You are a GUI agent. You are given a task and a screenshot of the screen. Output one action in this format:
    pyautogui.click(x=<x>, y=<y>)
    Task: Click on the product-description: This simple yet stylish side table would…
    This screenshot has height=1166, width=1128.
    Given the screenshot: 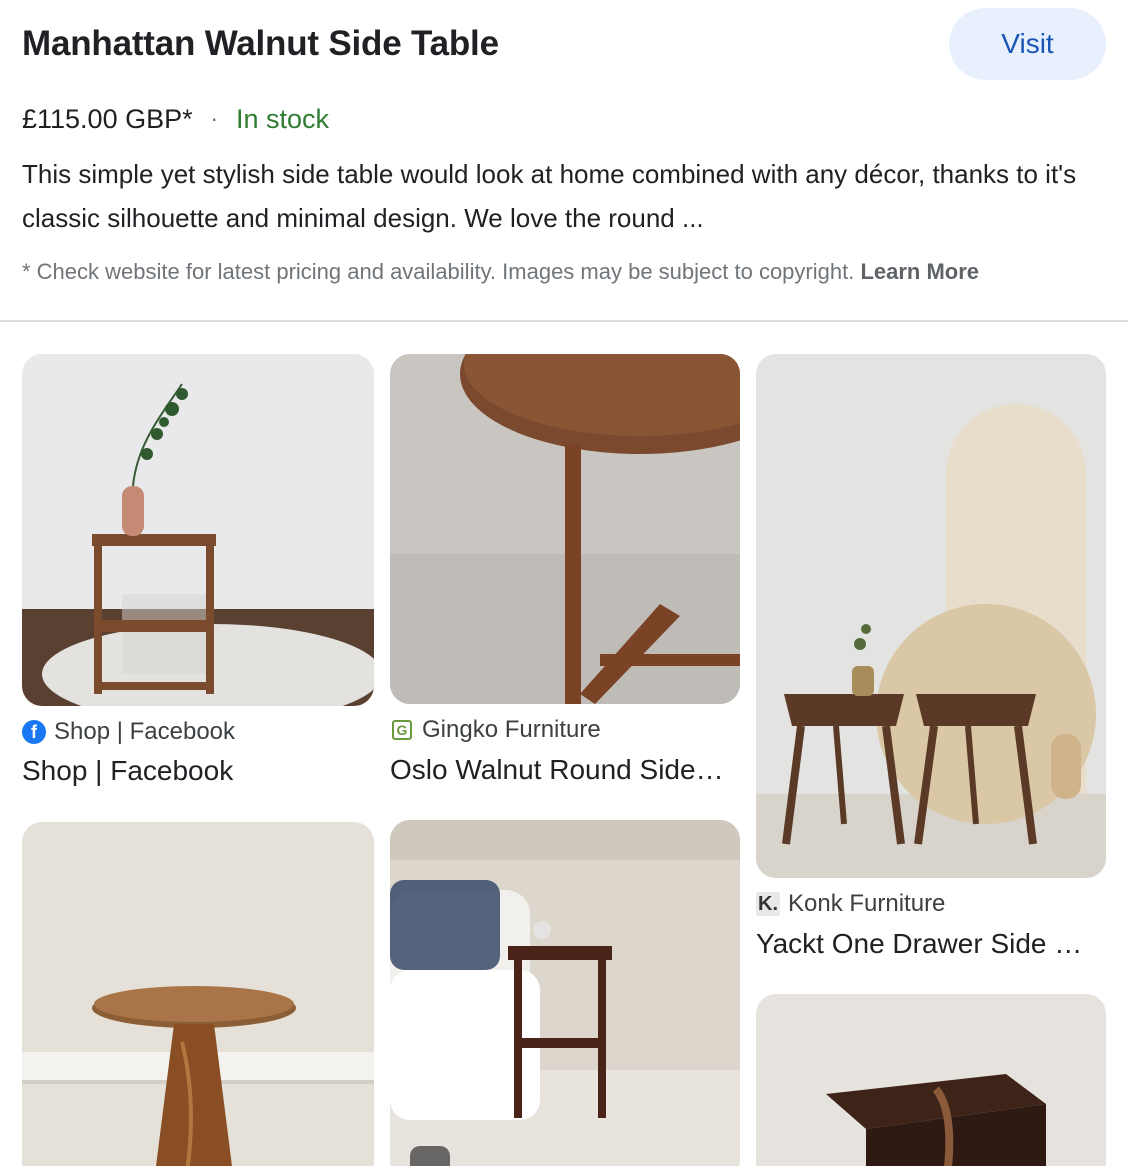 What is the action you would take?
    pyautogui.click(x=549, y=196)
    